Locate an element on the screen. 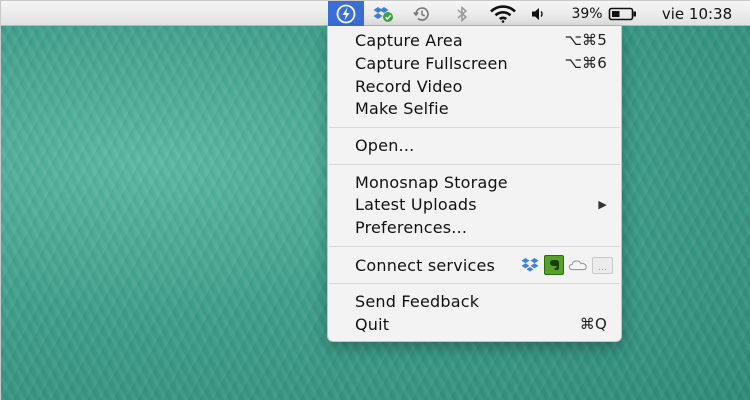  menu-item-record-video: Record Video is located at coordinates (481, 86).